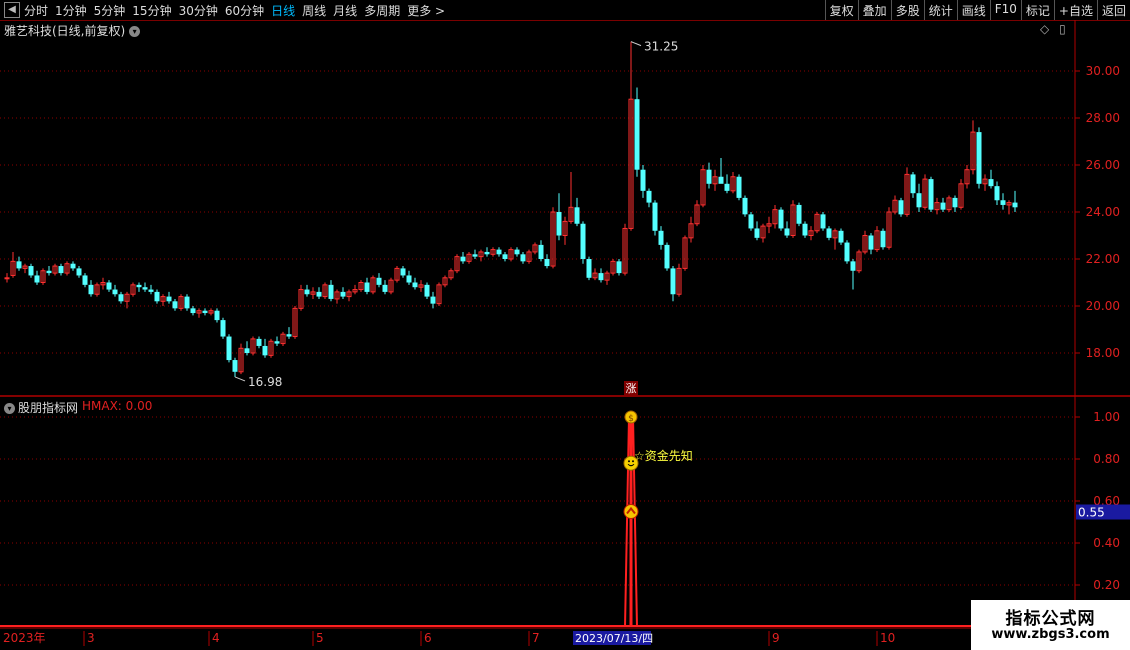  I want to click on price-tick-label: 24.00, so click(1103, 212).